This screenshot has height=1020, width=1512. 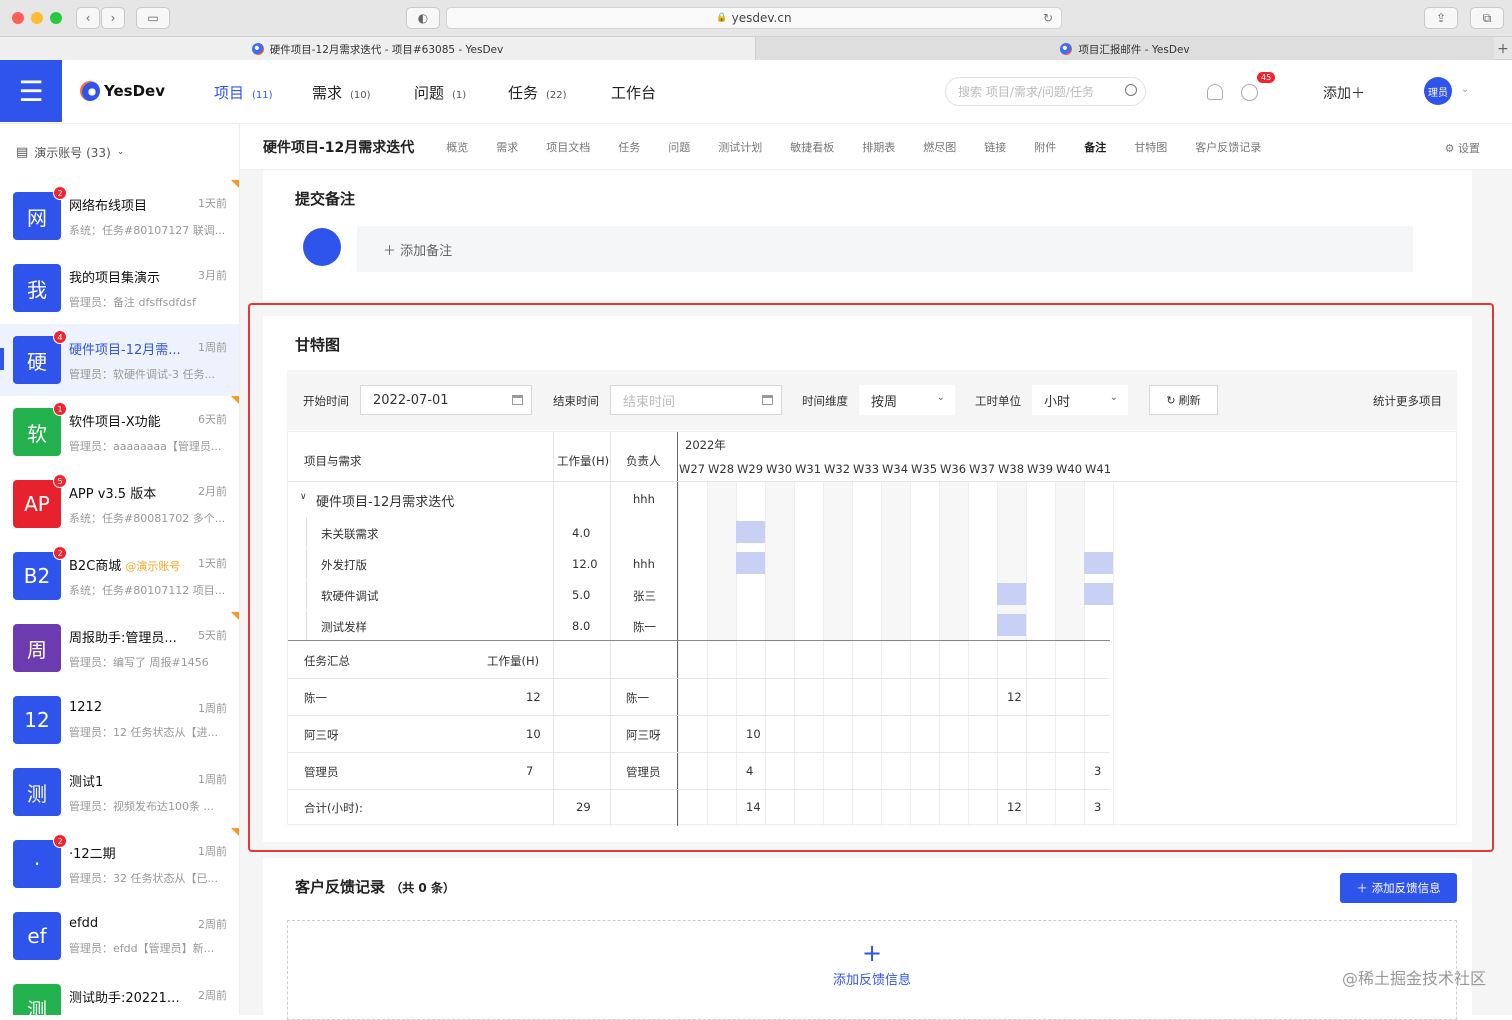 What do you see at coordinates (939, 147) in the screenshot?
I see `tab-8: 燃尽图` at bounding box center [939, 147].